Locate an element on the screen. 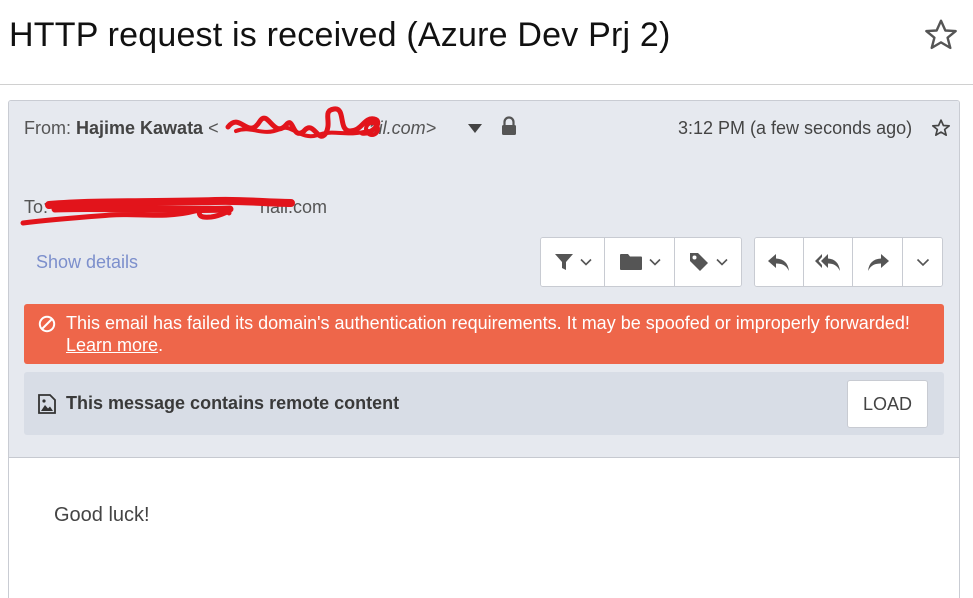 This screenshot has height=598, width=973. label-button is located at coordinates (708, 262).